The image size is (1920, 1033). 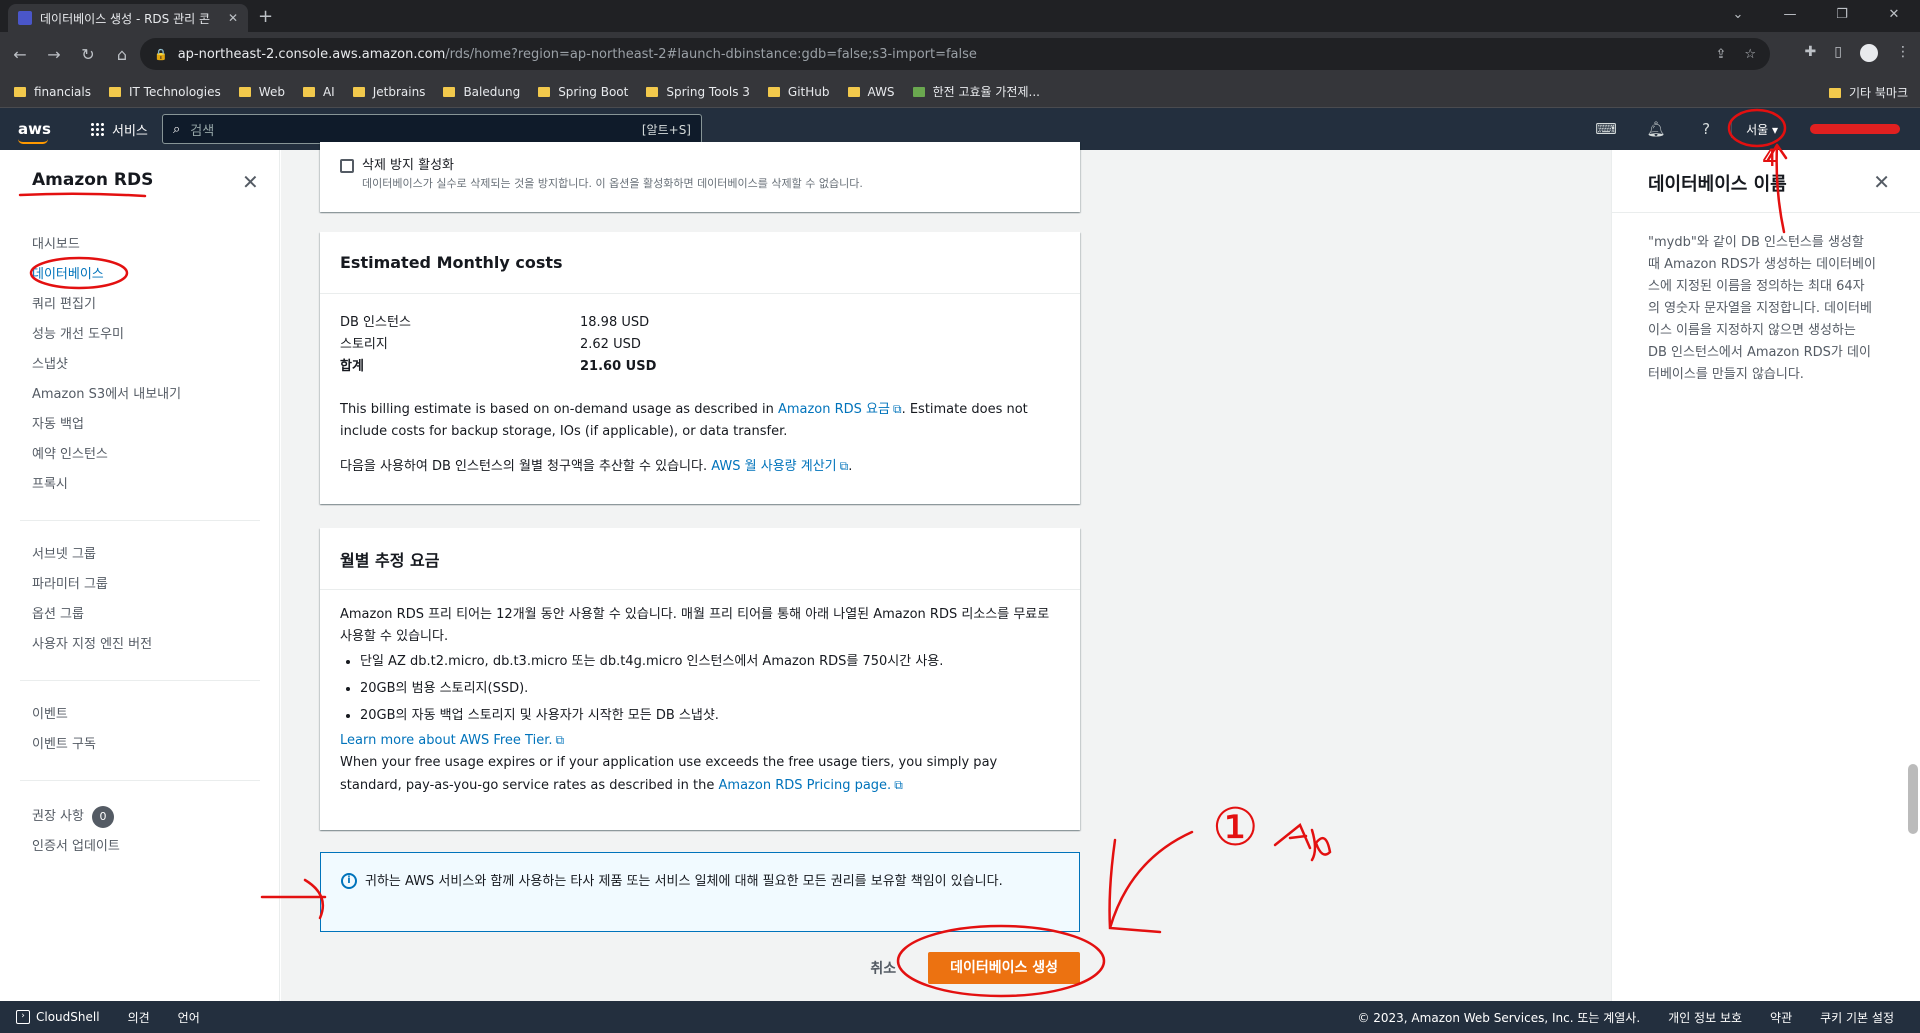 I want to click on notifications-bell-icon: 🔔︎, so click(x=1656, y=129).